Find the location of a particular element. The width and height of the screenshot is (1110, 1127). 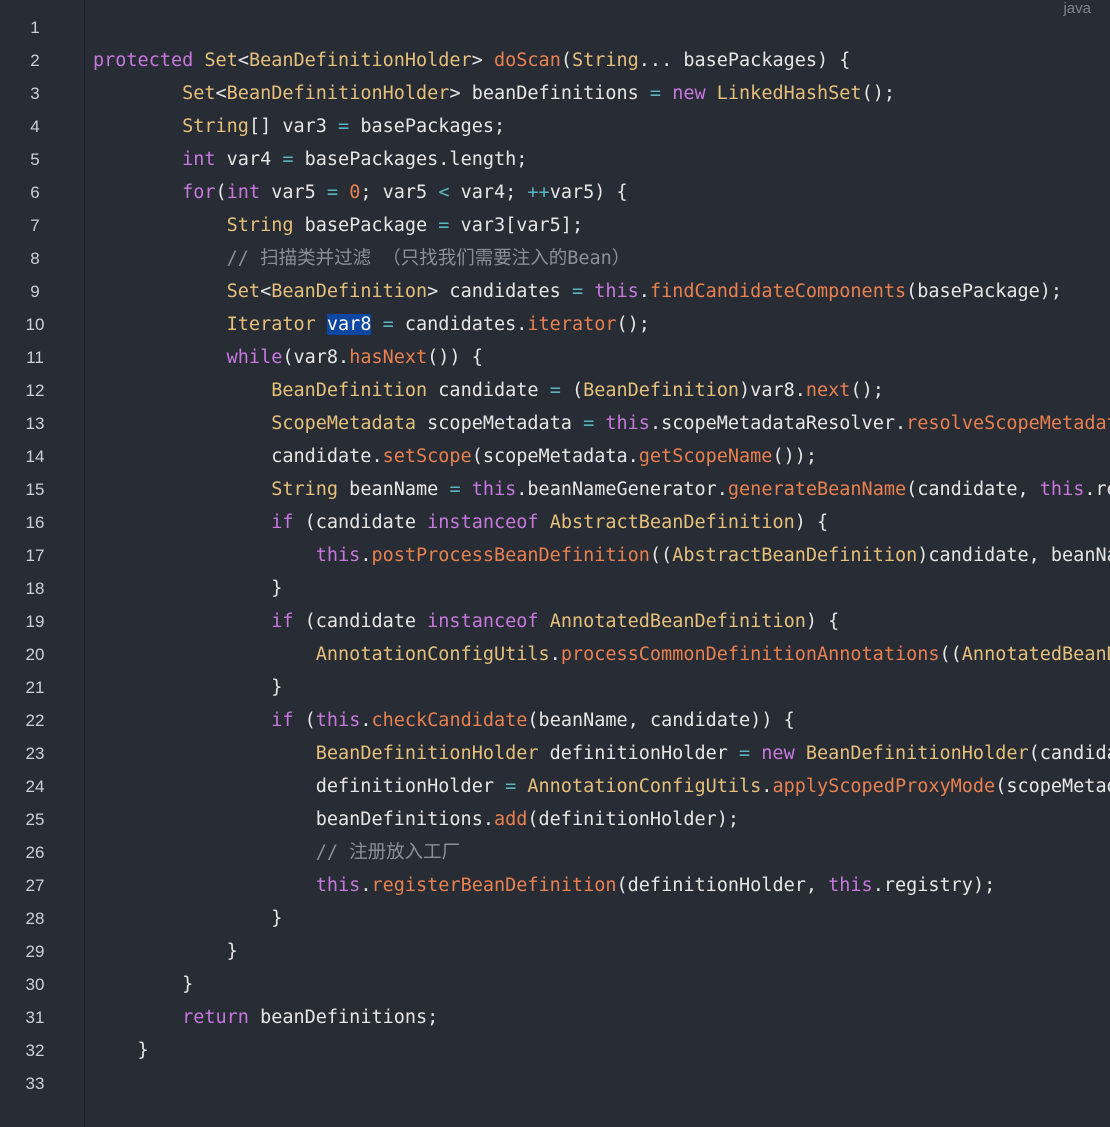

method-token: postProcessBeanDefinition is located at coordinates (510, 555).